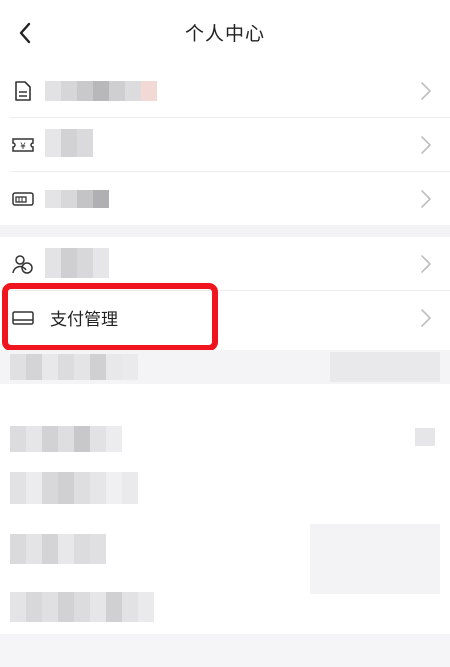 Image resolution: width=450 pixels, height=667 pixels. What do you see at coordinates (225, 144) in the screenshot?
I see `menu-item-ticket: ¥` at bounding box center [225, 144].